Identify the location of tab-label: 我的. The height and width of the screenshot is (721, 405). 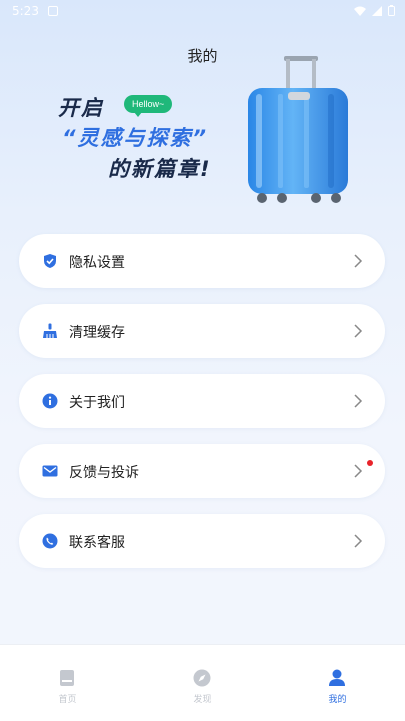
(337, 700).